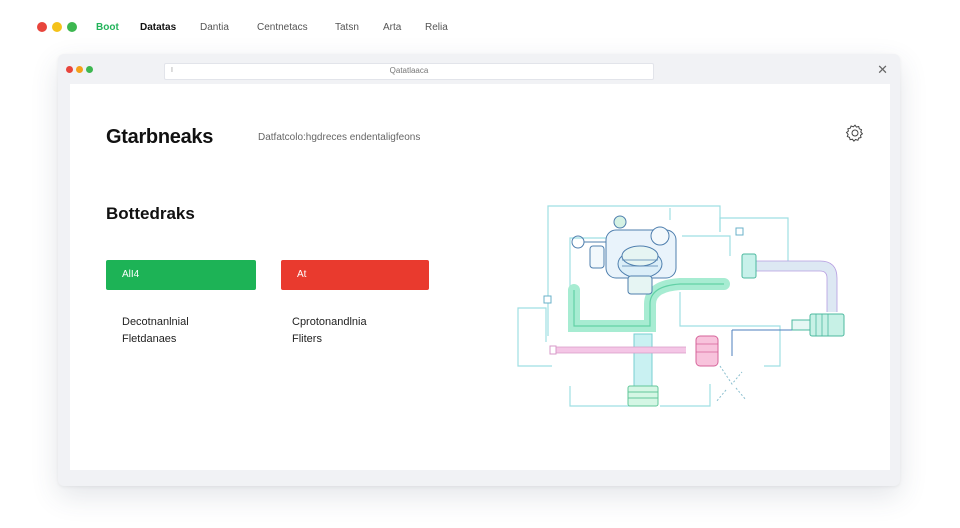 The height and width of the screenshot is (528, 960). What do you see at coordinates (392, 27) in the screenshot?
I see `nav-item-arta: Arta` at bounding box center [392, 27].